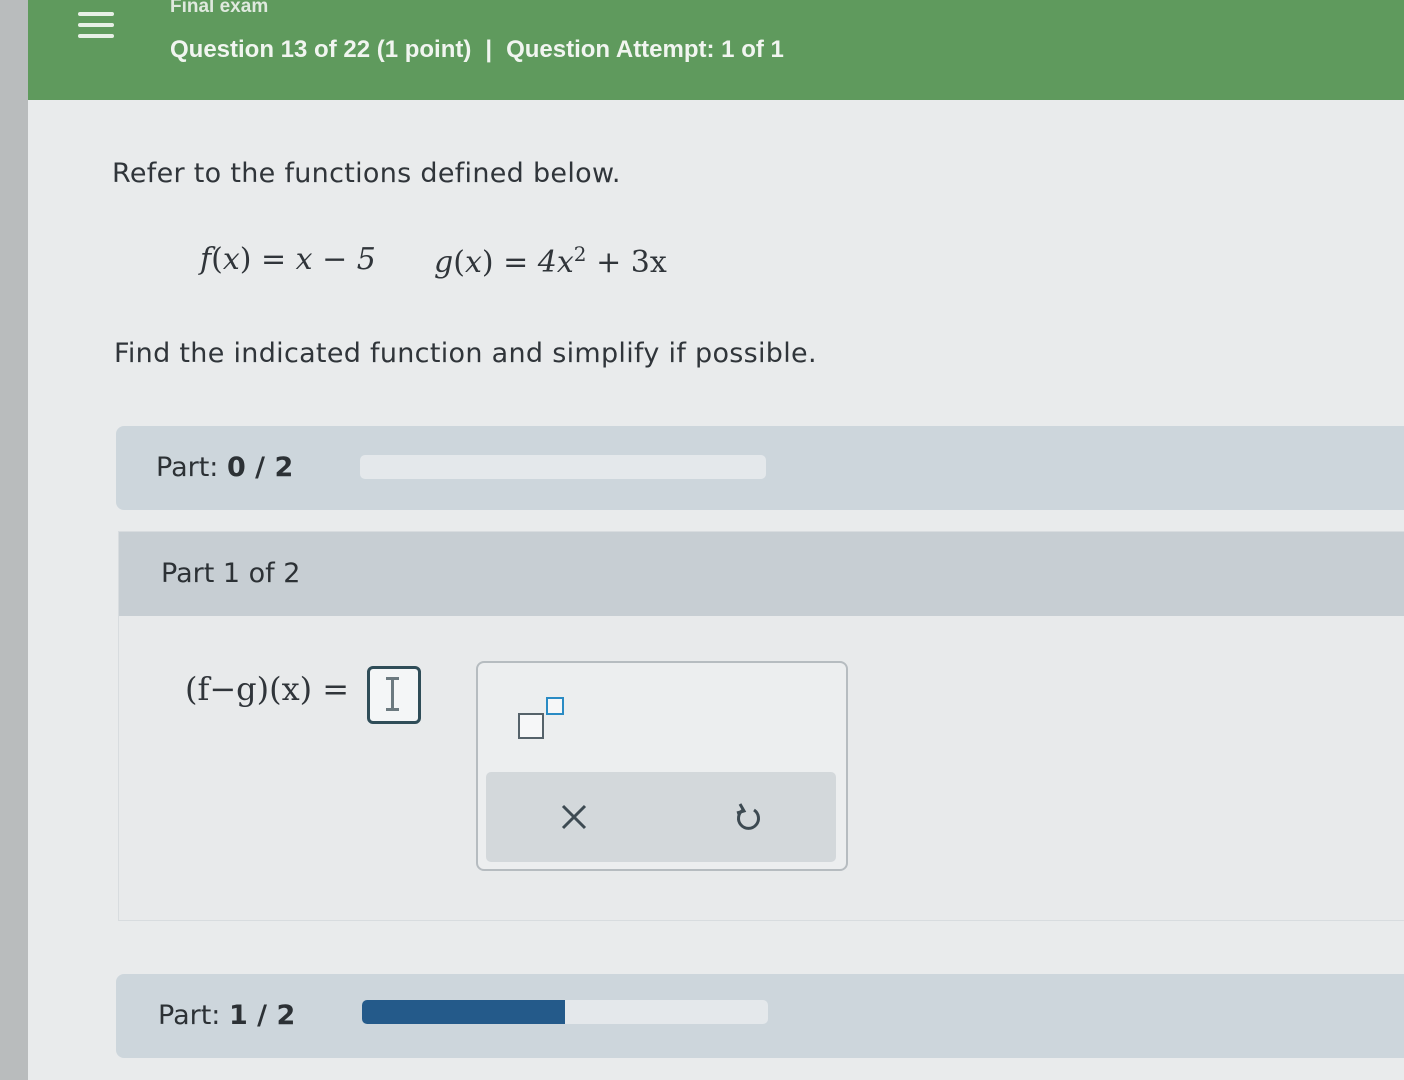  Describe the element at coordinates (662, 766) in the screenshot. I see `math-palette` at that location.